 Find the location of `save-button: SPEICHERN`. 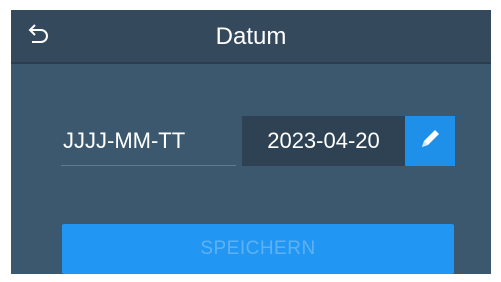

save-button: SPEICHERN is located at coordinates (258, 249).